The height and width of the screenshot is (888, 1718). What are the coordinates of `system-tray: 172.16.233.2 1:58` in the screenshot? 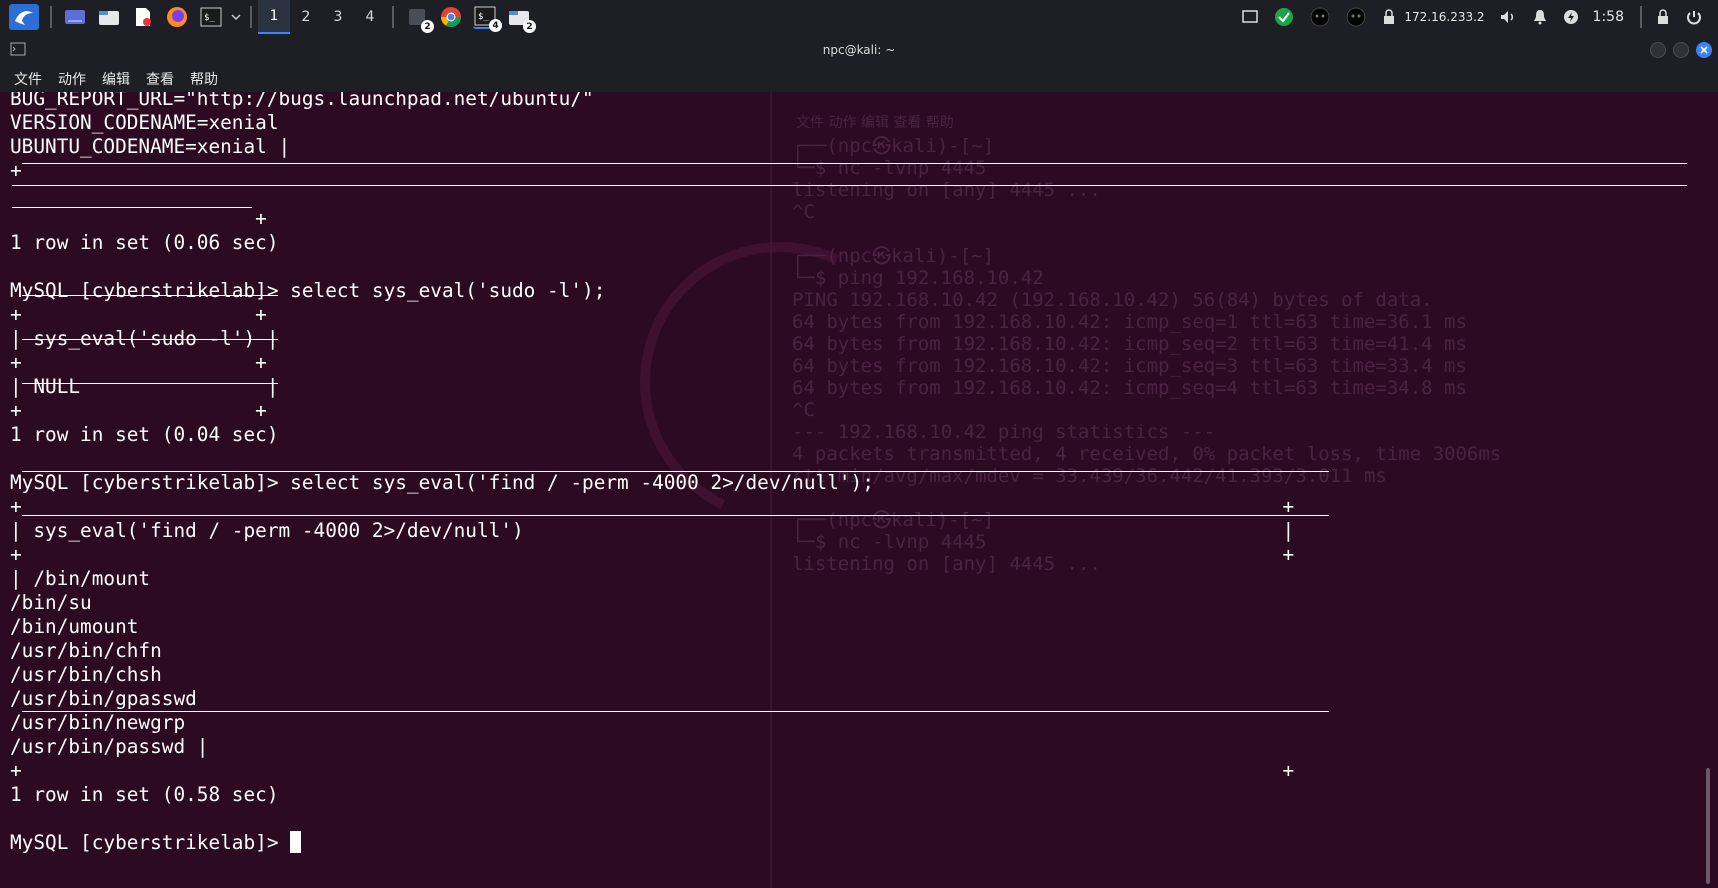 It's located at (1476, 17).